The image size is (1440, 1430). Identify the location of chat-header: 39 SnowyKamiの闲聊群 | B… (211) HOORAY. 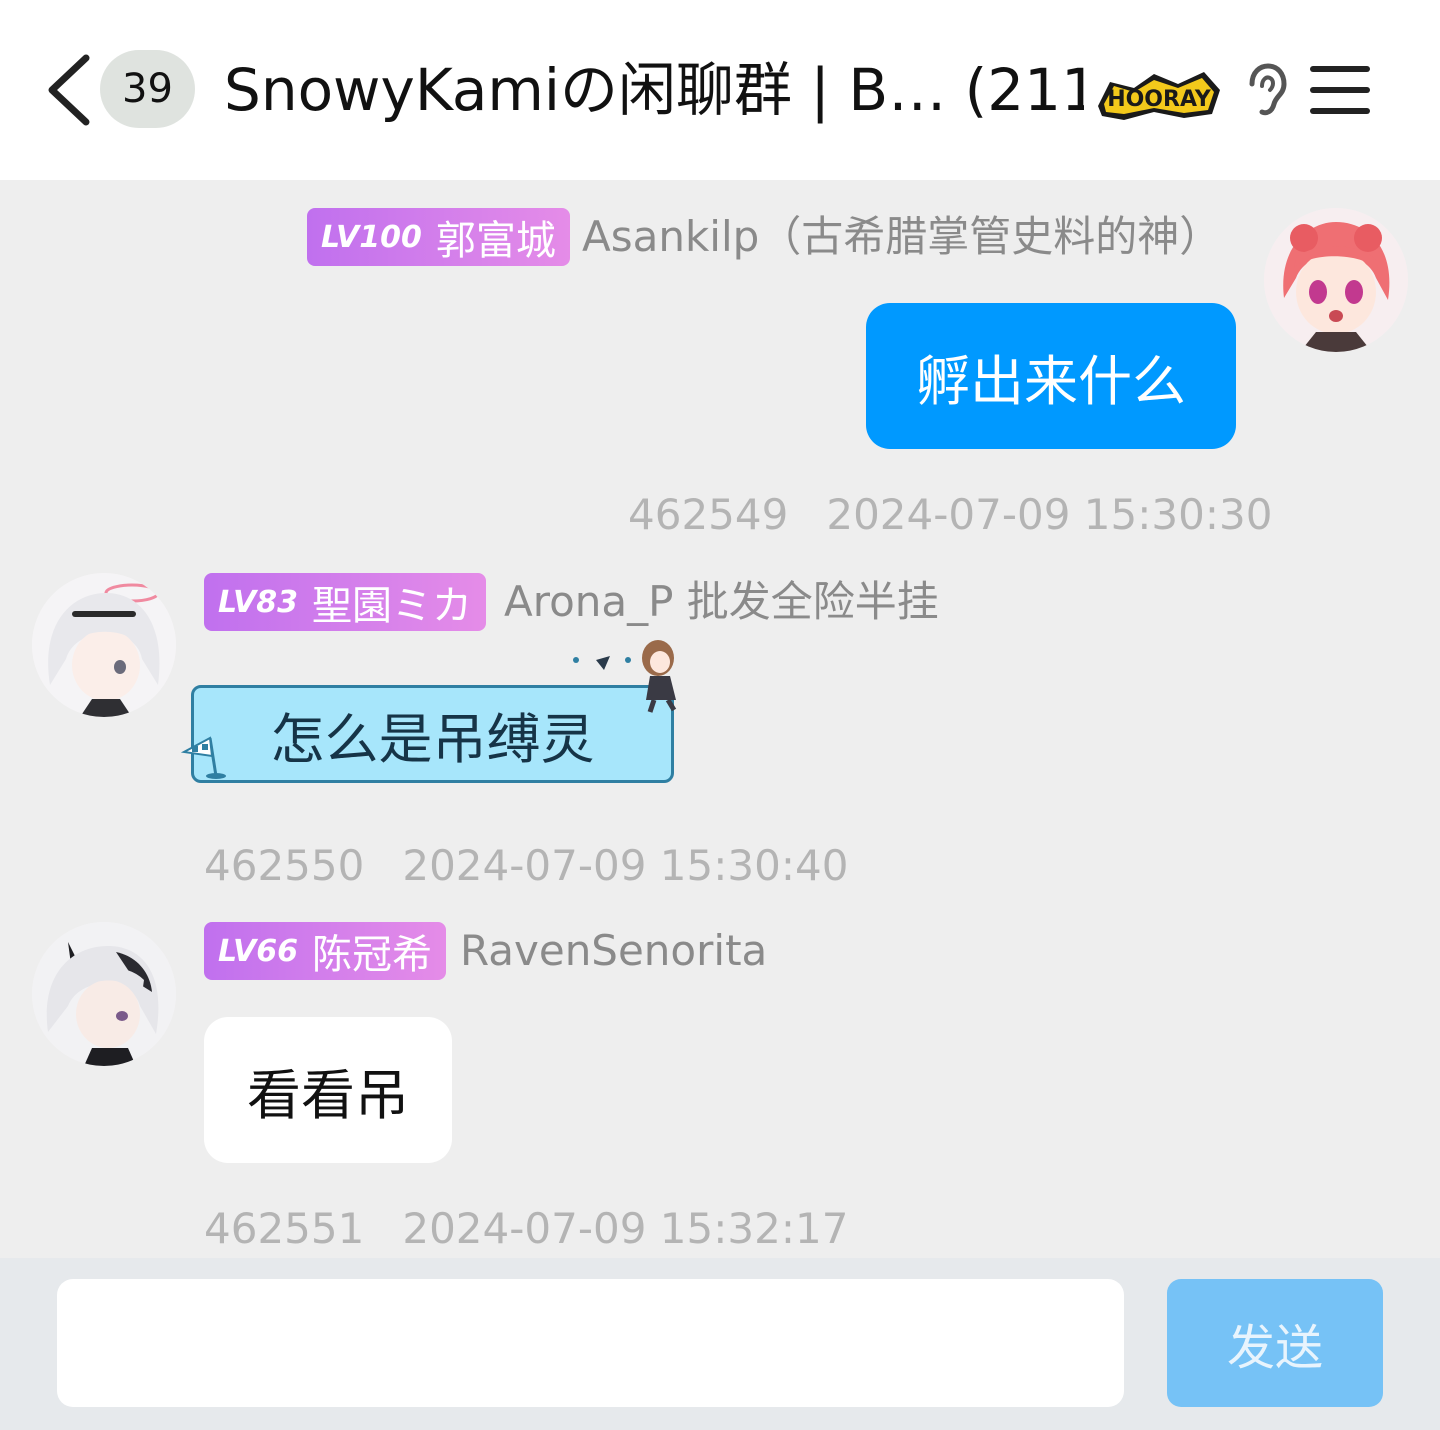
(720, 90).